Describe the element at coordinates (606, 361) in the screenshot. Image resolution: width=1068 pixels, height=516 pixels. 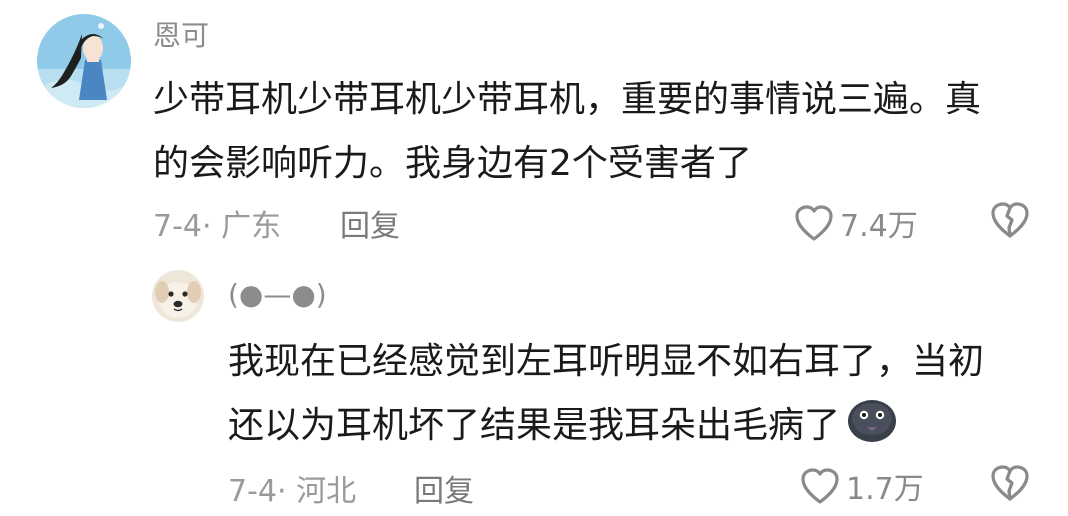
I see `comment-text-line: 我现在已经感觉到左耳听明显不如右耳了，当初` at that location.